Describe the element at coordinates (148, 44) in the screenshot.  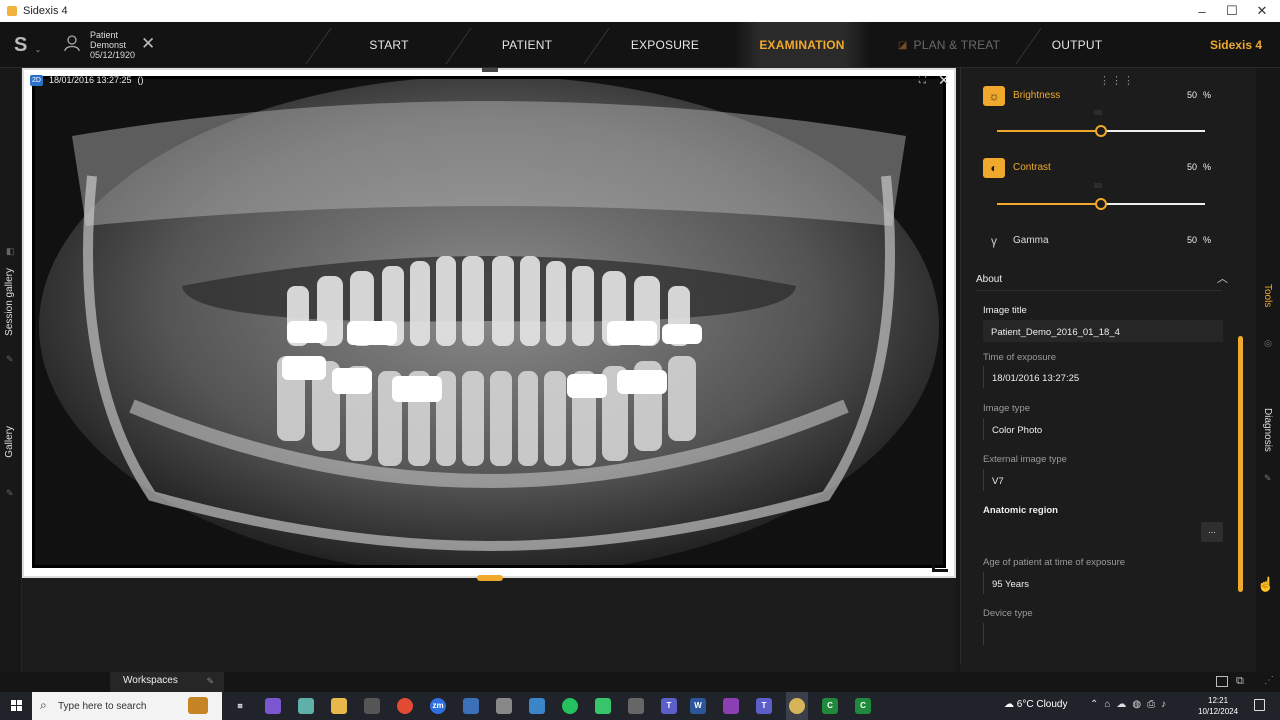
I see `close-patient-icon: ✕` at that location.